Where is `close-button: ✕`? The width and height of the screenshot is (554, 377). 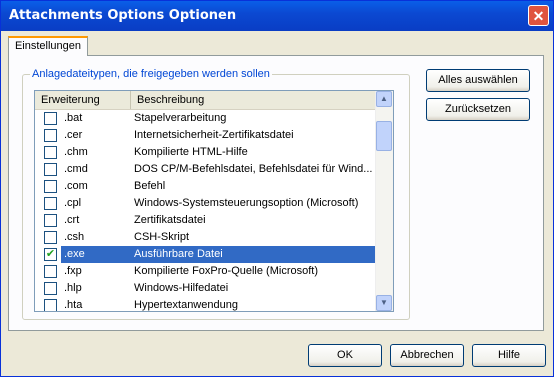
close-button: ✕ is located at coordinates (538, 15).